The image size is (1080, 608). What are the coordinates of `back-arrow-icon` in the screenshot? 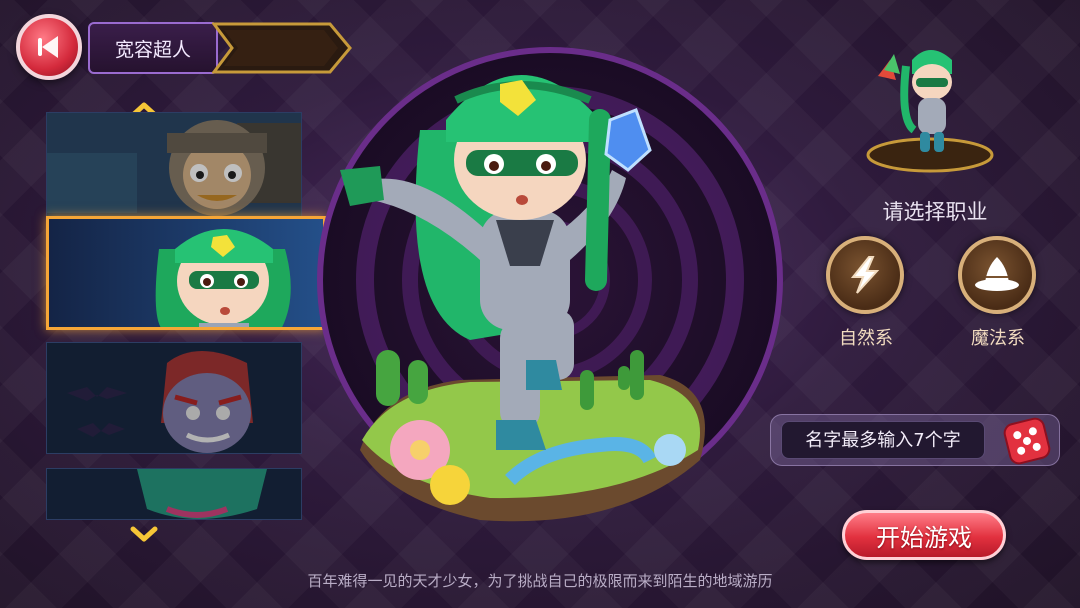 It's located at (48, 47).